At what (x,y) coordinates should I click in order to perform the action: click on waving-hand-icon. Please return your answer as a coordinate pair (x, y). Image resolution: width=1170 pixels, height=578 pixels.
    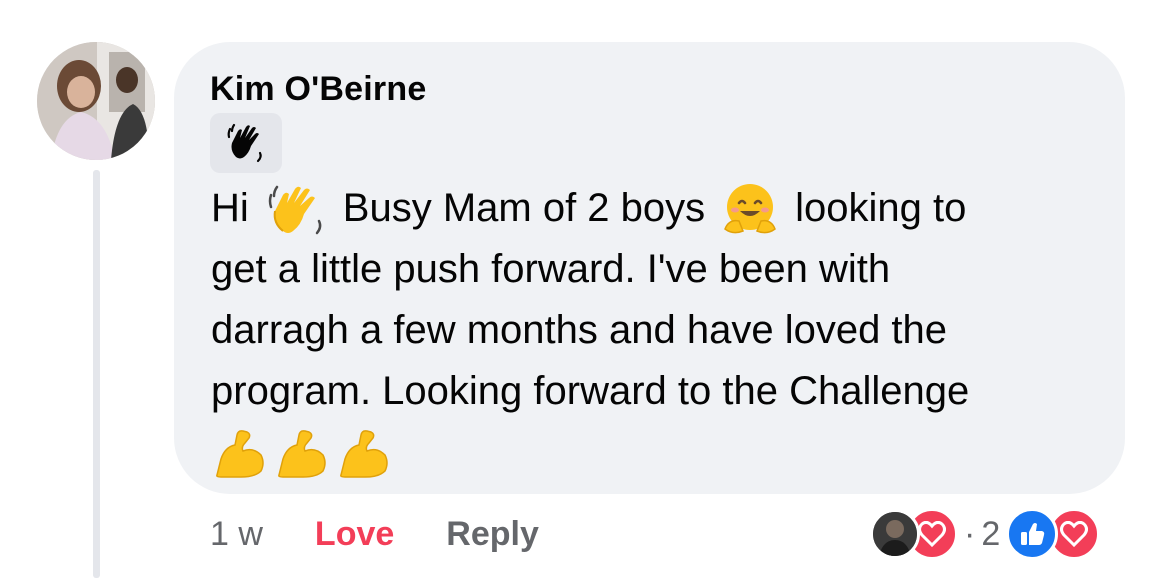
    Looking at the image, I should click on (244, 143).